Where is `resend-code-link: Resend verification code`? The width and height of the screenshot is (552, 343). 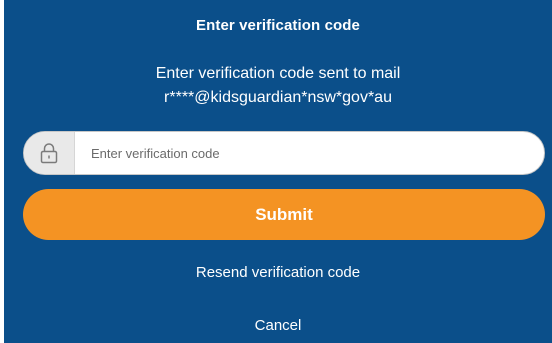 resend-code-link: Resend verification code is located at coordinates (278, 272).